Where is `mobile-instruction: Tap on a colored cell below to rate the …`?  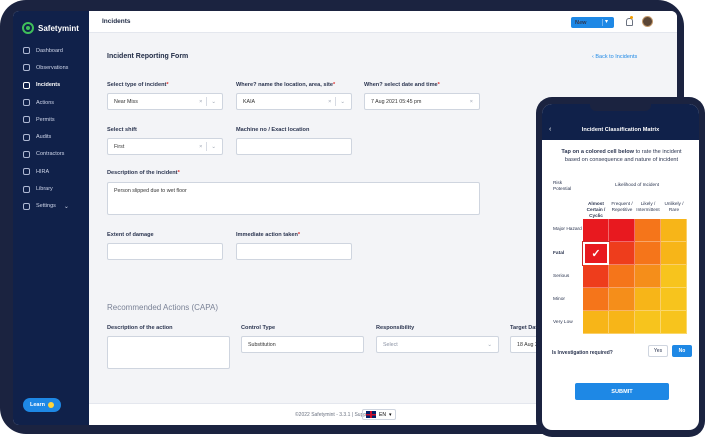 mobile-instruction: Tap on a colored cell below to rate the … is located at coordinates (621, 156).